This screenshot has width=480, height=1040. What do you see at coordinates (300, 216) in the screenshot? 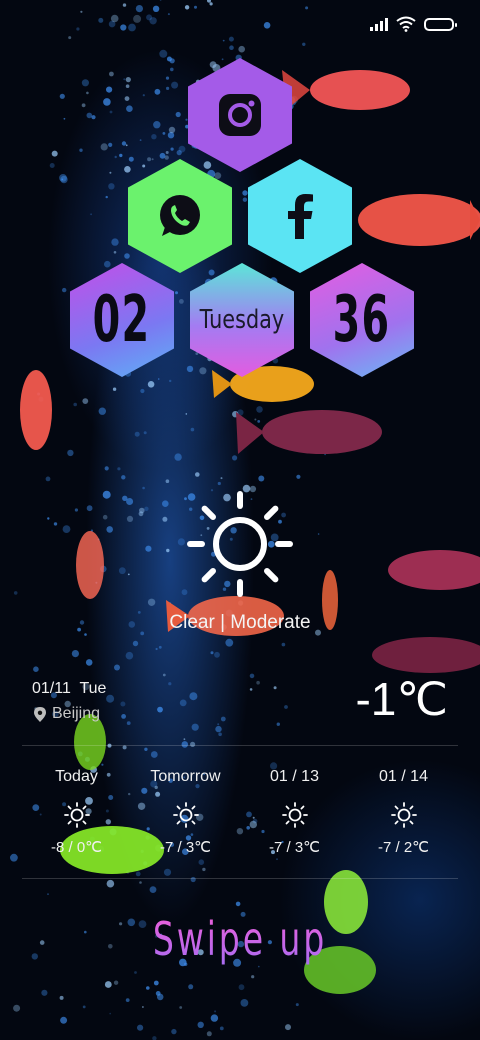
I see `facebook-shortcut-button` at bounding box center [300, 216].